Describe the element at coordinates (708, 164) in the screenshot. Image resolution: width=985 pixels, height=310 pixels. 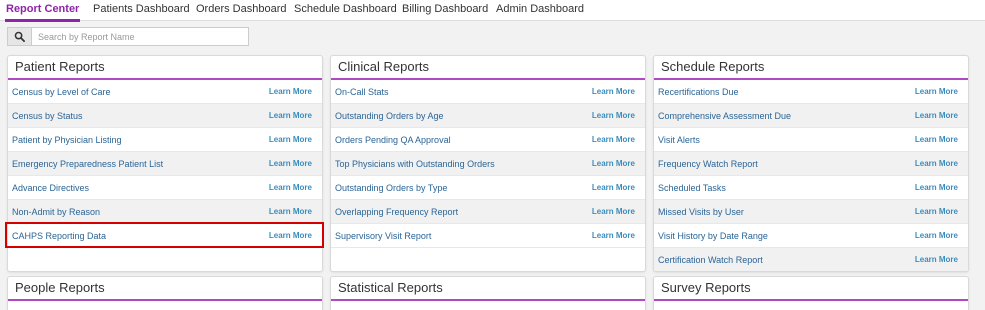
I see `report-link: Frequency Watch Report` at that location.